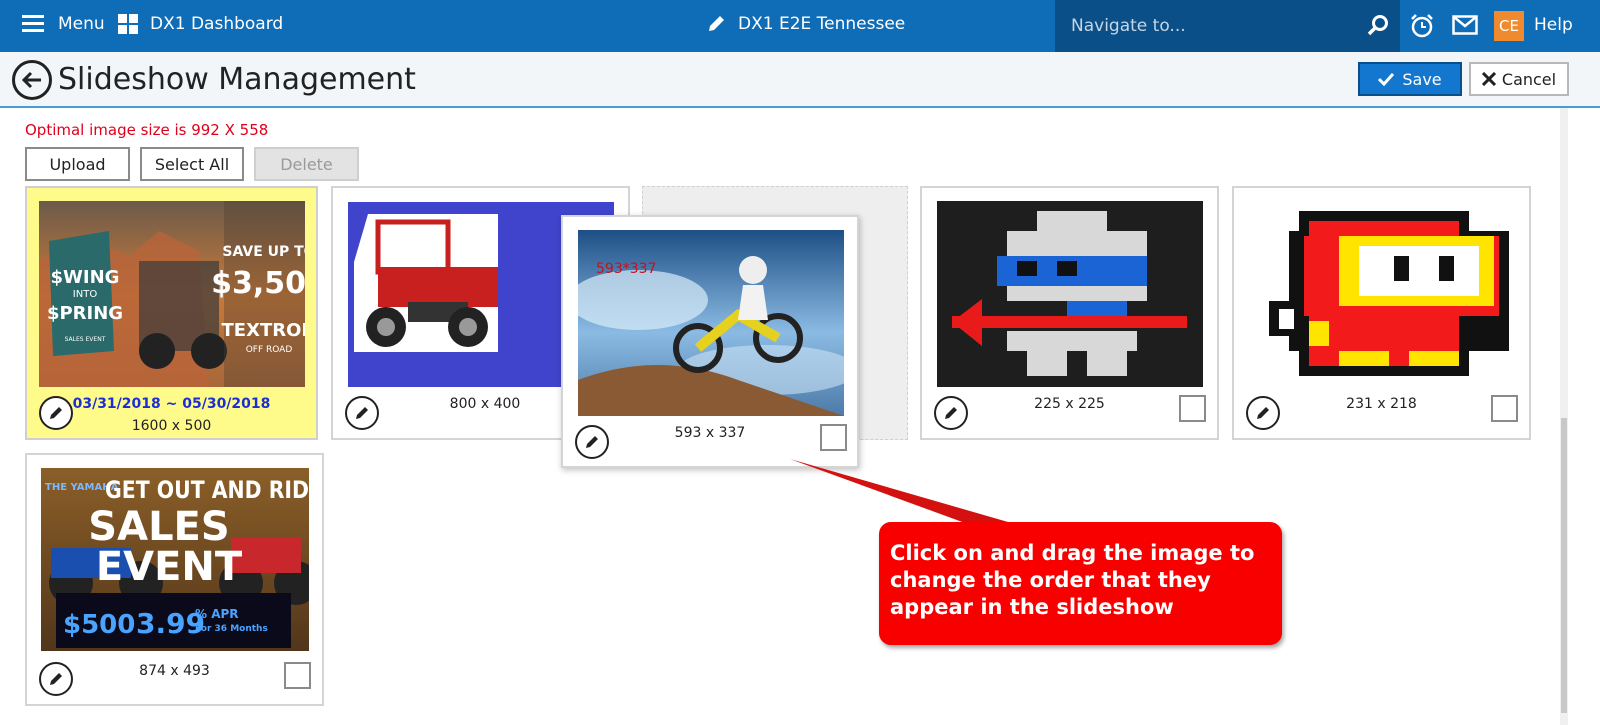 This screenshot has width=1600, height=725. Describe the element at coordinates (711, 323) in the screenshot. I see `image-thumbnail: 593*337` at that location.